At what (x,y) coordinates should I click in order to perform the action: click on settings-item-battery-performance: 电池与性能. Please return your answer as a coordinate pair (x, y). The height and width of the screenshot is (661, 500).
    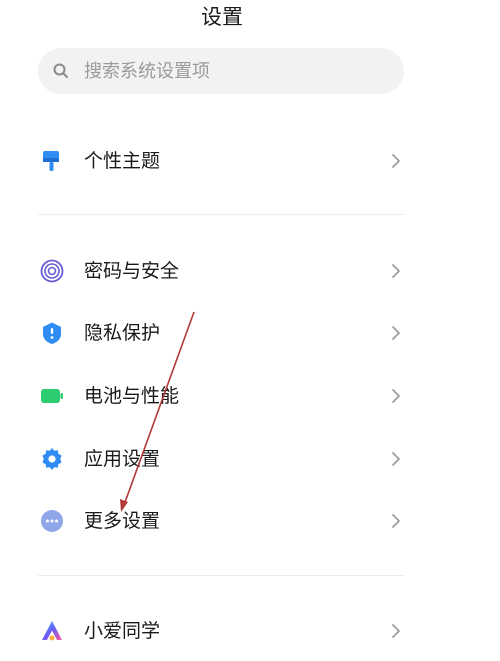
    Looking at the image, I should click on (222, 396).